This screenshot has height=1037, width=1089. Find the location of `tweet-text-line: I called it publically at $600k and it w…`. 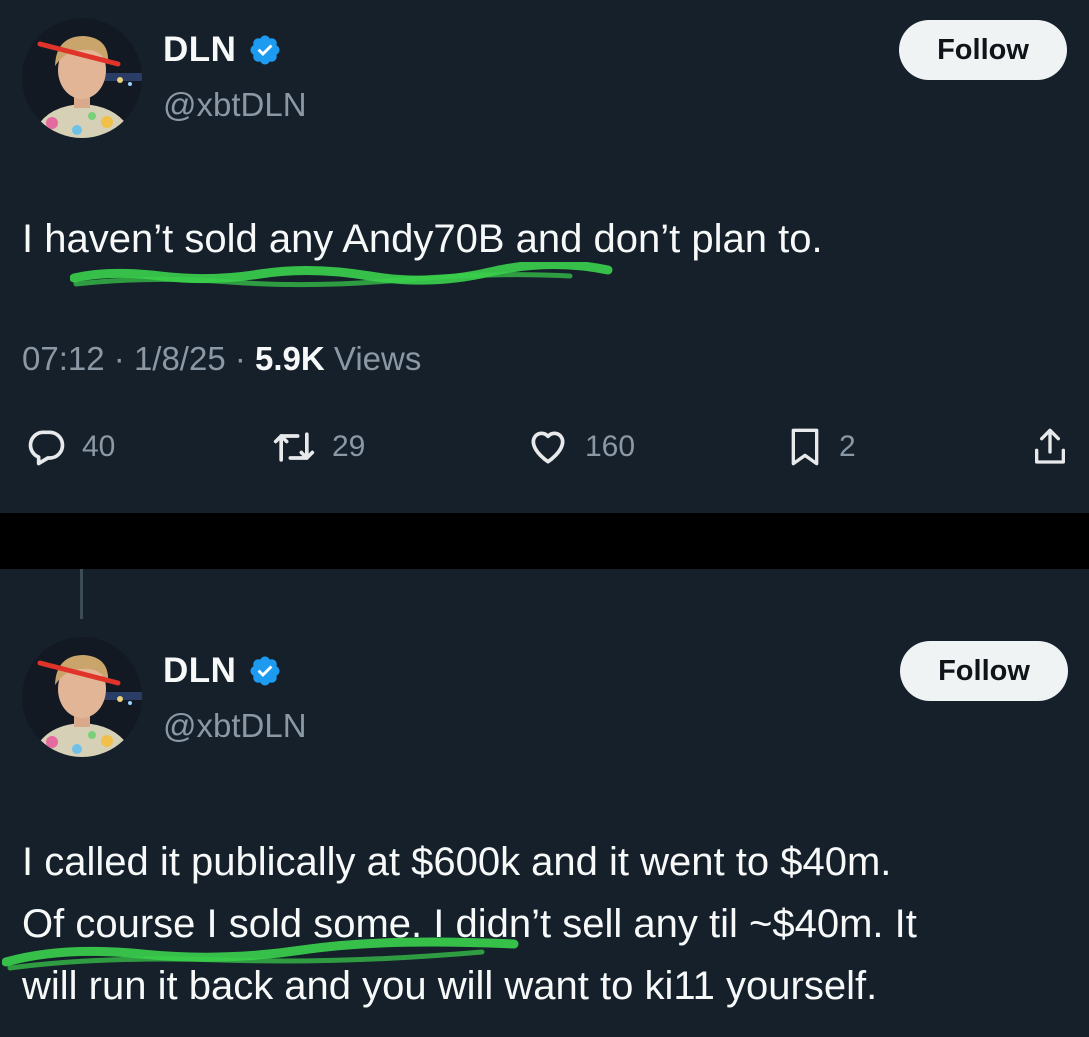

tweet-text-line: I called it publically at $600k and it w… is located at coordinates (457, 862).